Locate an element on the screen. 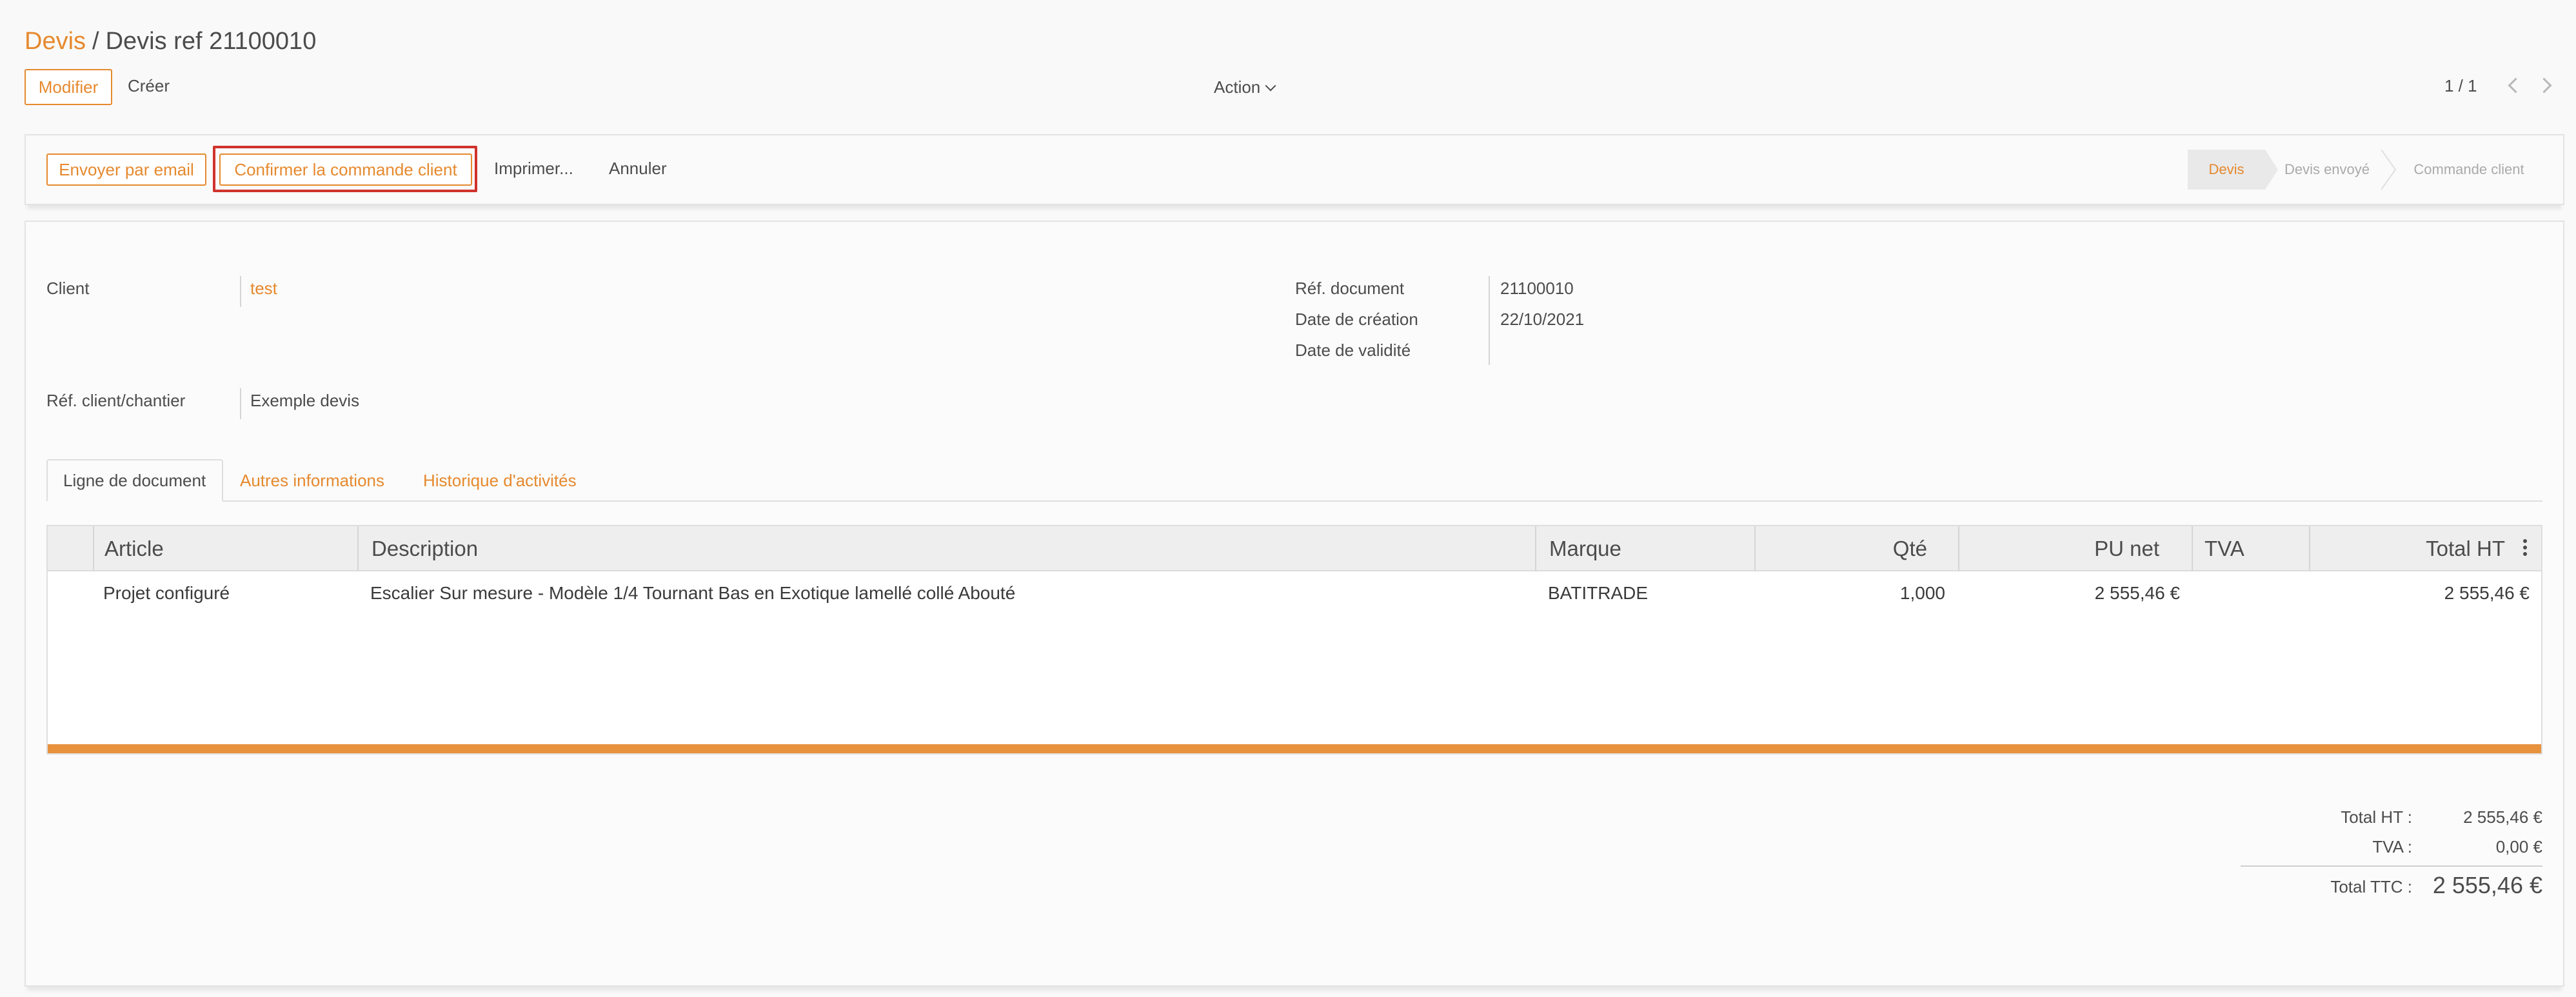 The image size is (2576, 997). stage-separator-icon is located at coordinates (2389, 170).